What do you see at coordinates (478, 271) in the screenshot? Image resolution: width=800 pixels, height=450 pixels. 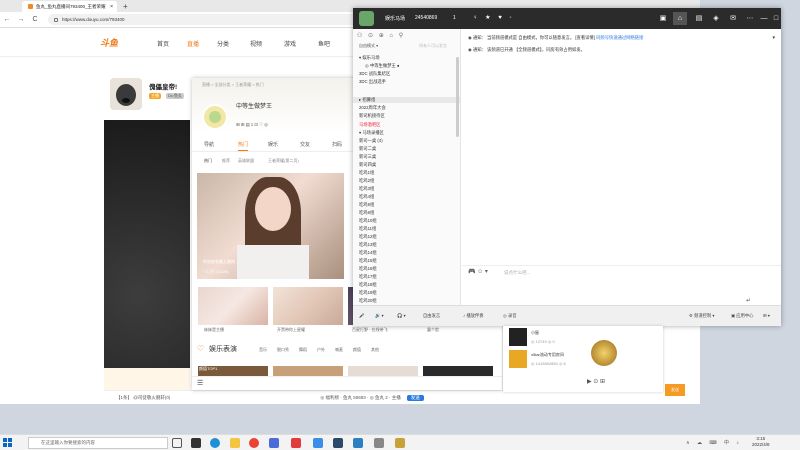 I see `input-tool-icons: 🎮 ☺ ▾` at bounding box center [478, 271].